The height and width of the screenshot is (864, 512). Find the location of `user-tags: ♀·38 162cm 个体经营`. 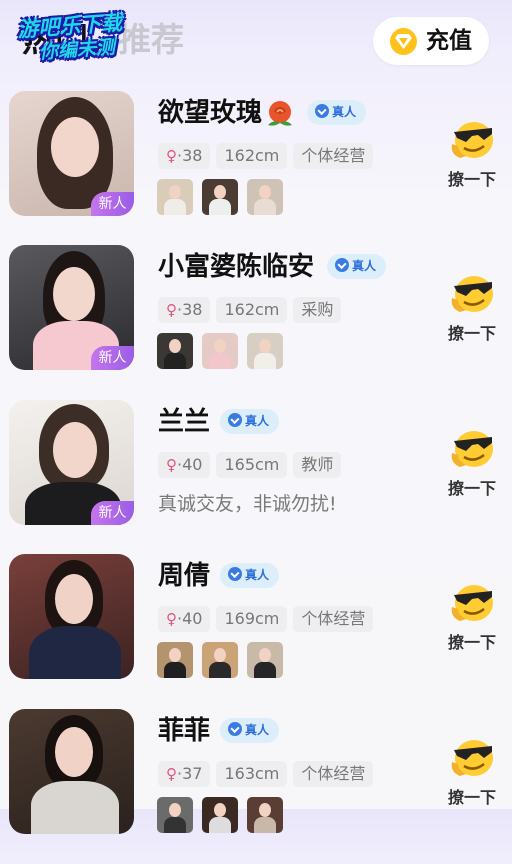

user-tags: ♀·38 162cm 个体经营 is located at coordinates (268, 156).